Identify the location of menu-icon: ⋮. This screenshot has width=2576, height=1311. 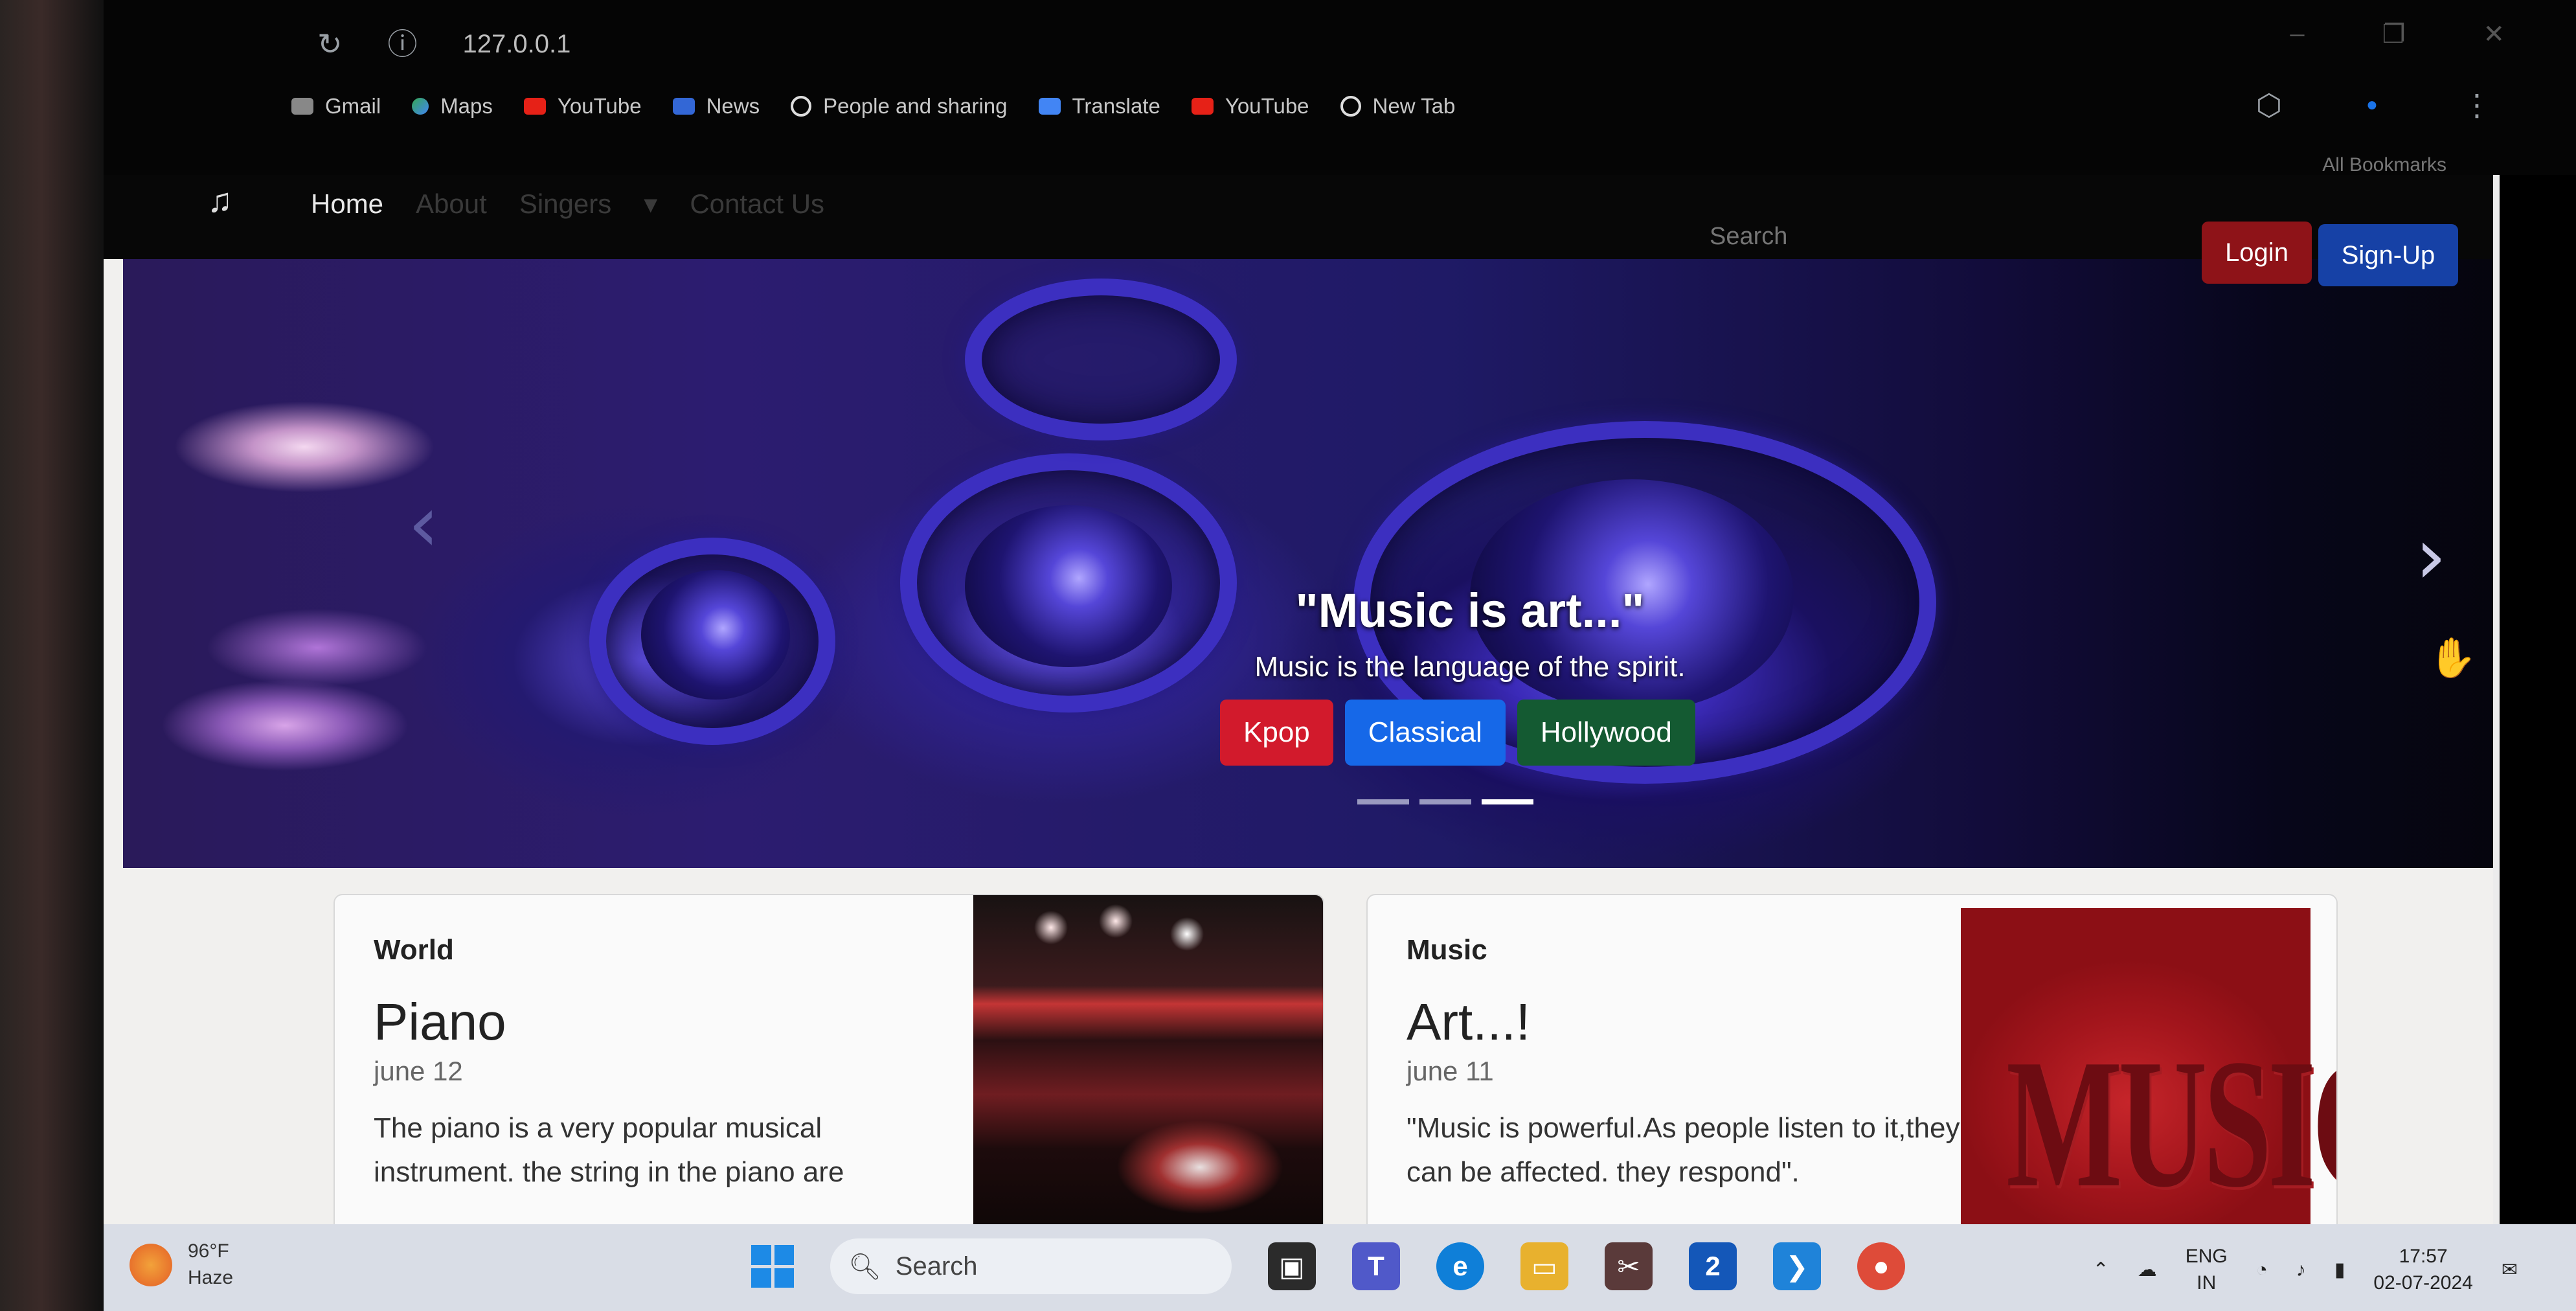
(2477, 104).